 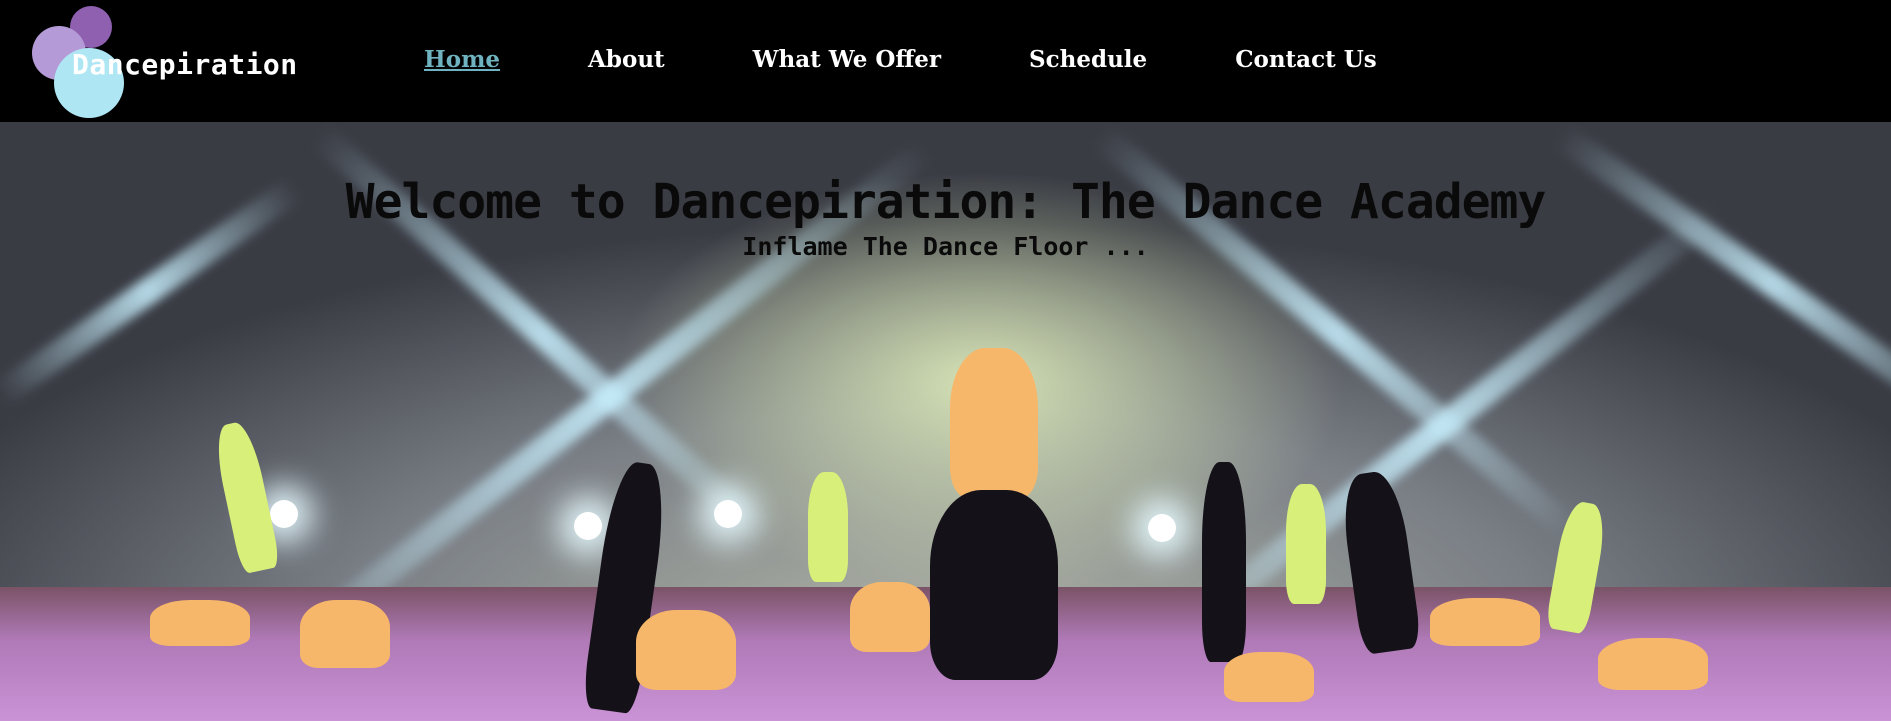 I want to click on dancer-lead-torso, so click(x=994, y=423).